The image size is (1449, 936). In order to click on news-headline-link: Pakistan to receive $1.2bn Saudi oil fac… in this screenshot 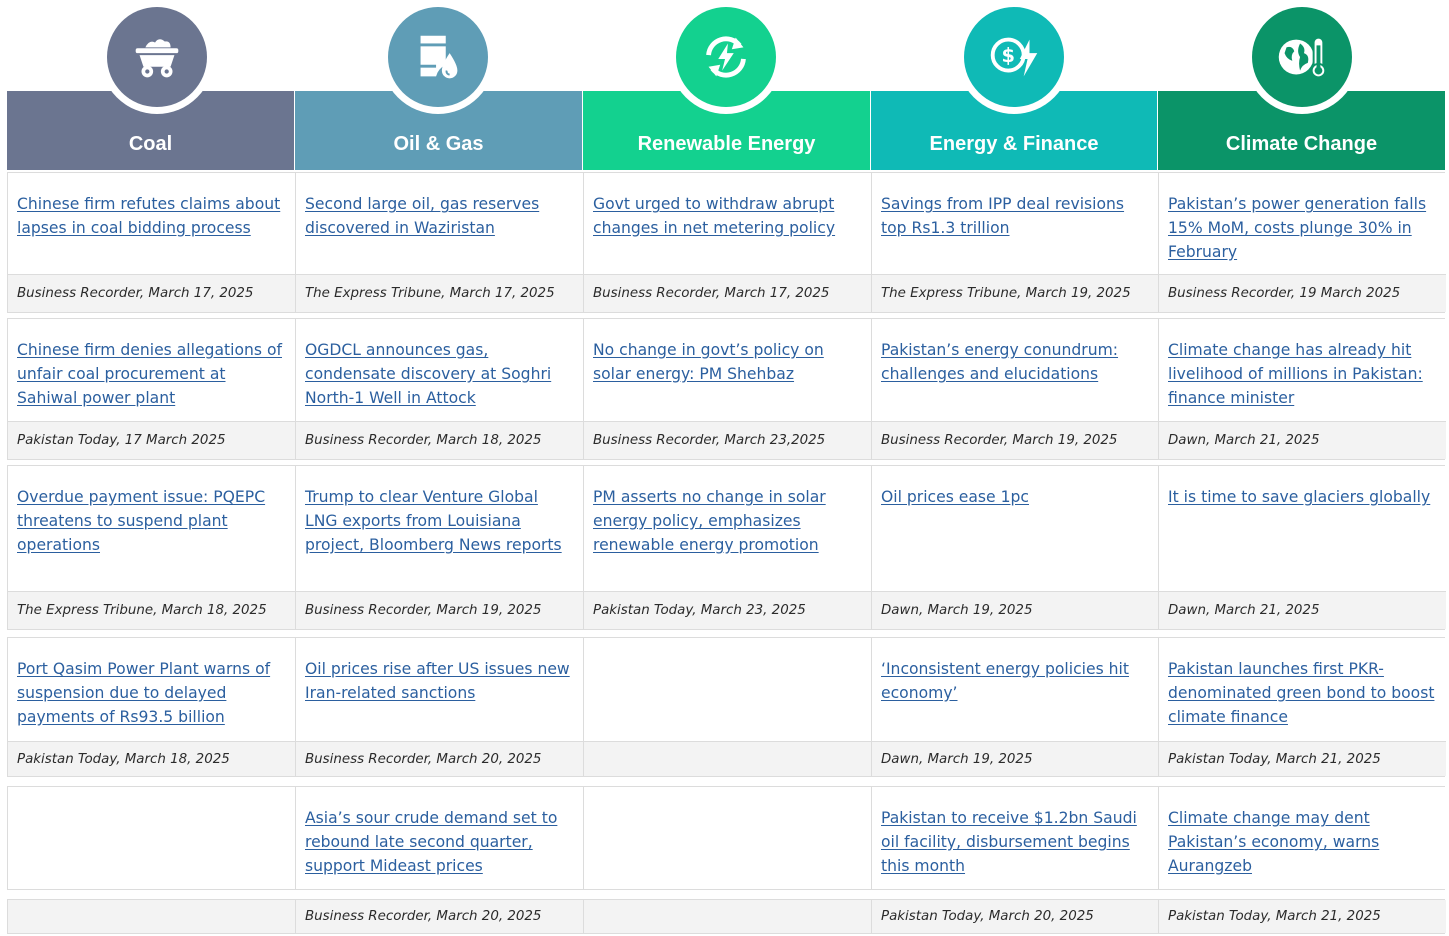, I will do `click(1015, 842)`.